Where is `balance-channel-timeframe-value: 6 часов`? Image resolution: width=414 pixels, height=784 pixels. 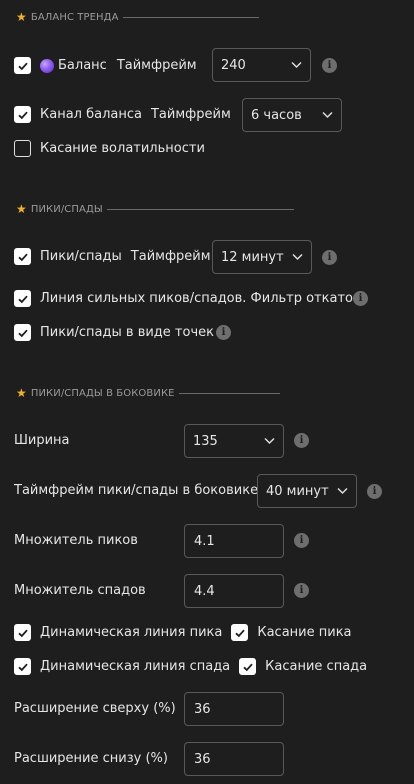 balance-channel-timeframe-value: 6 часов is located at coordinates (276, 115).